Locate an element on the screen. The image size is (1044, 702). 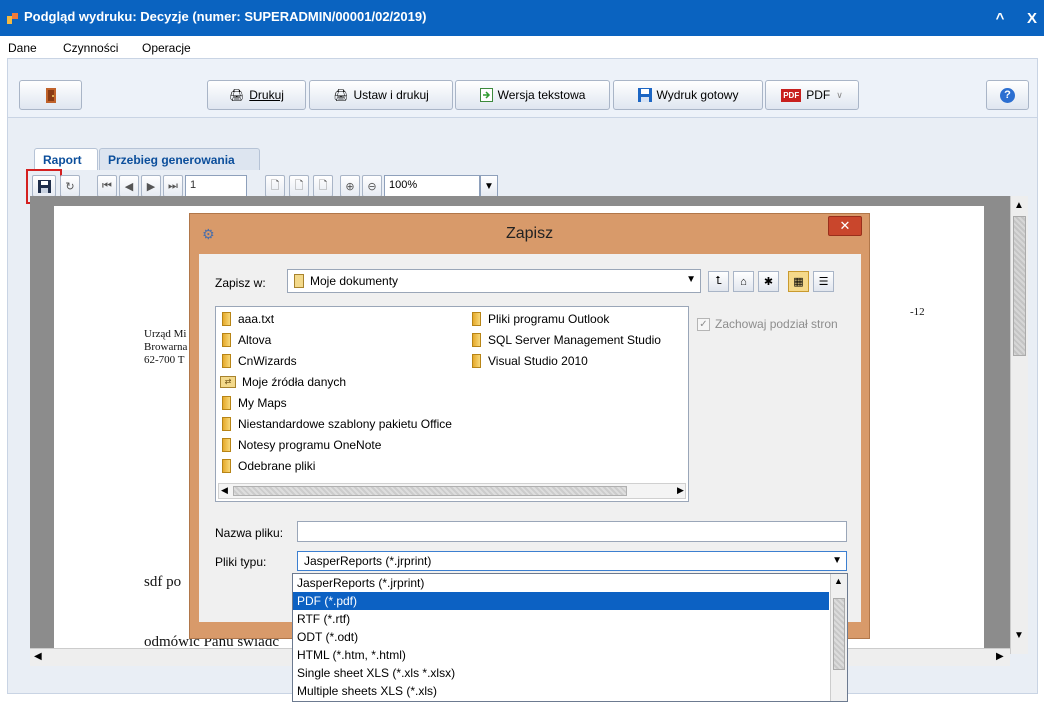
list-item: ⇄ Moje źródła danych is located at coordinates (283, 382).